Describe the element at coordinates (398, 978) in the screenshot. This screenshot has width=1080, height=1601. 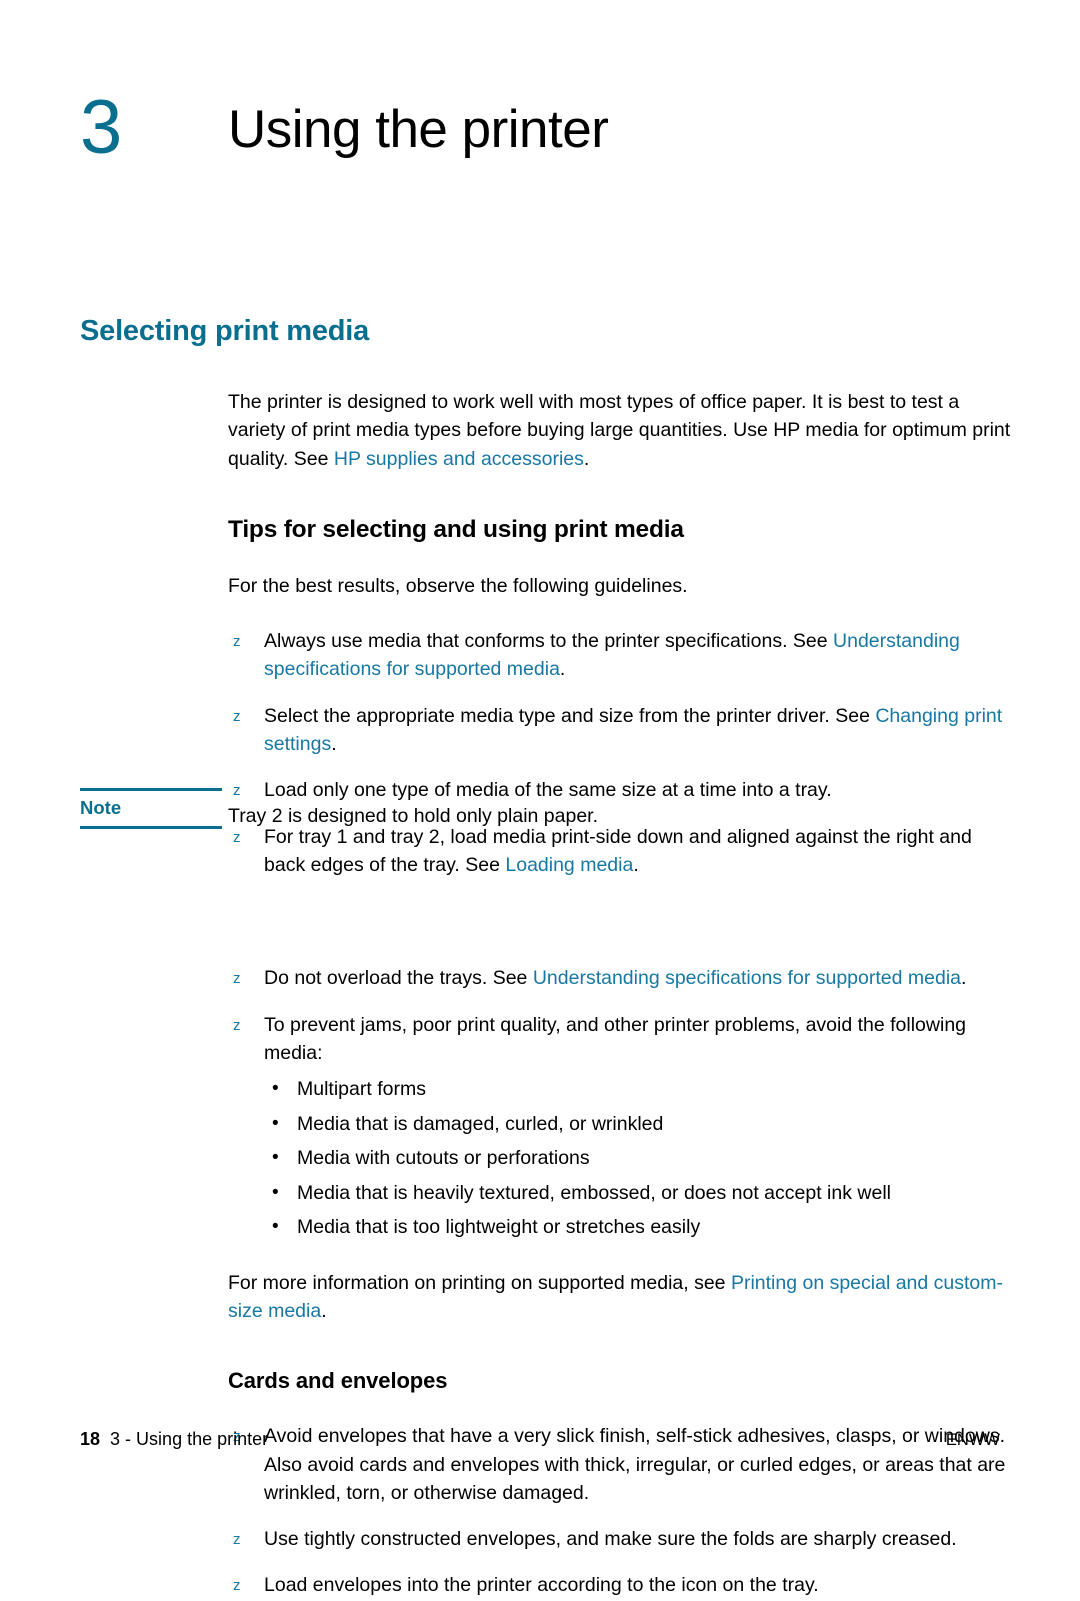
I see `item-text-before: Do not overload the trays. See` at that location.